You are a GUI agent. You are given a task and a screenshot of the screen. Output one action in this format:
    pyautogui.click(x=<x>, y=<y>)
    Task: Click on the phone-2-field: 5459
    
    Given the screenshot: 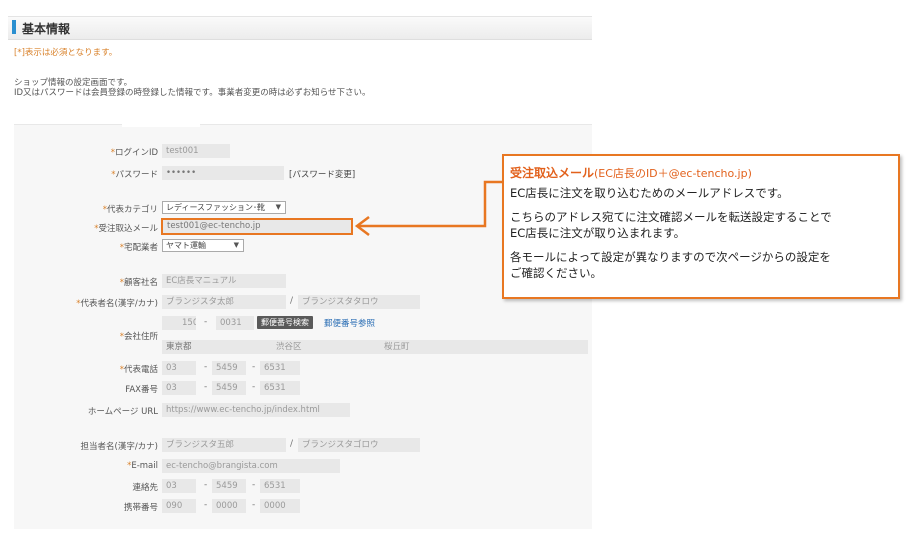 What is the action you would take?
    pyautogui.click(x=229, y=368)
    